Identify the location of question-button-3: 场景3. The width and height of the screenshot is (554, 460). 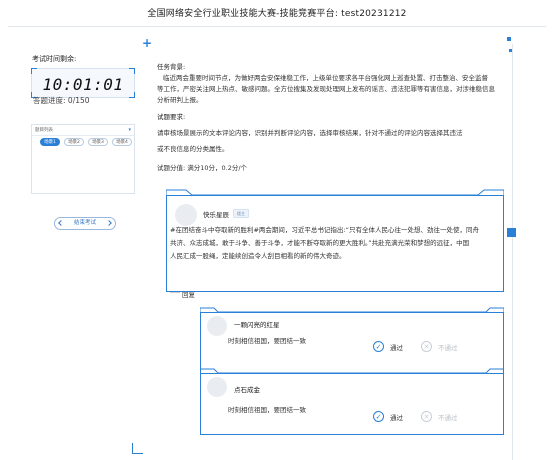
(98, 142).